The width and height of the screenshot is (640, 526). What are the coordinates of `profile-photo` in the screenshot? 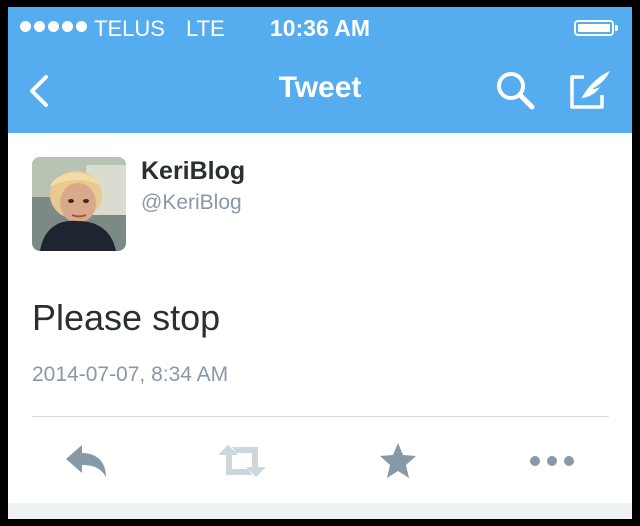 It's located at (79, 204).